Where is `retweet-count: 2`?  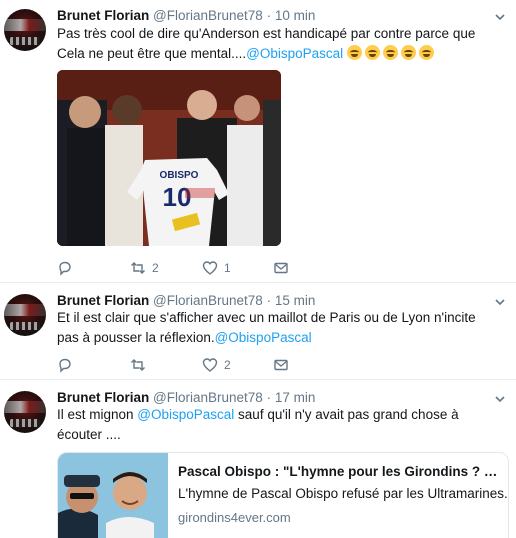
retweet-count: 2 is located at coordinates (155, 268).